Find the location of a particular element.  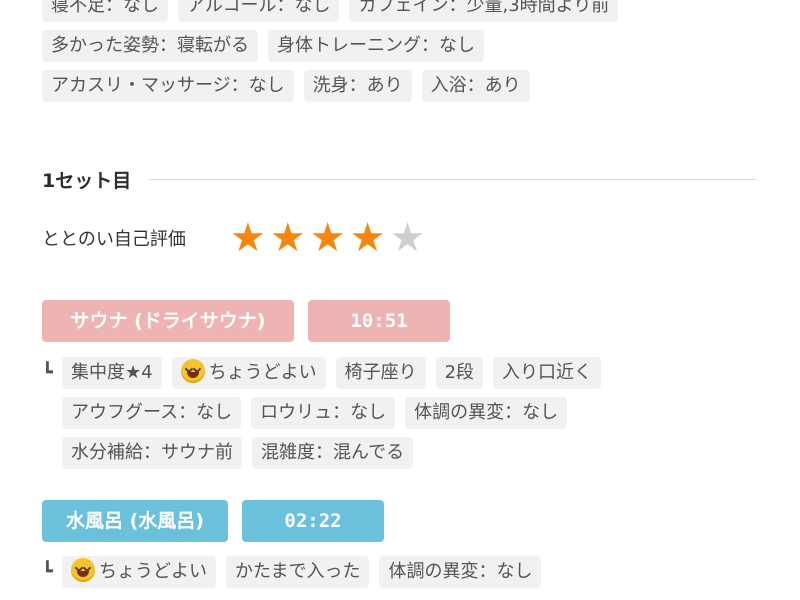

tag-loyly: ロウリュ：なし is located at coordinates (323, 413).